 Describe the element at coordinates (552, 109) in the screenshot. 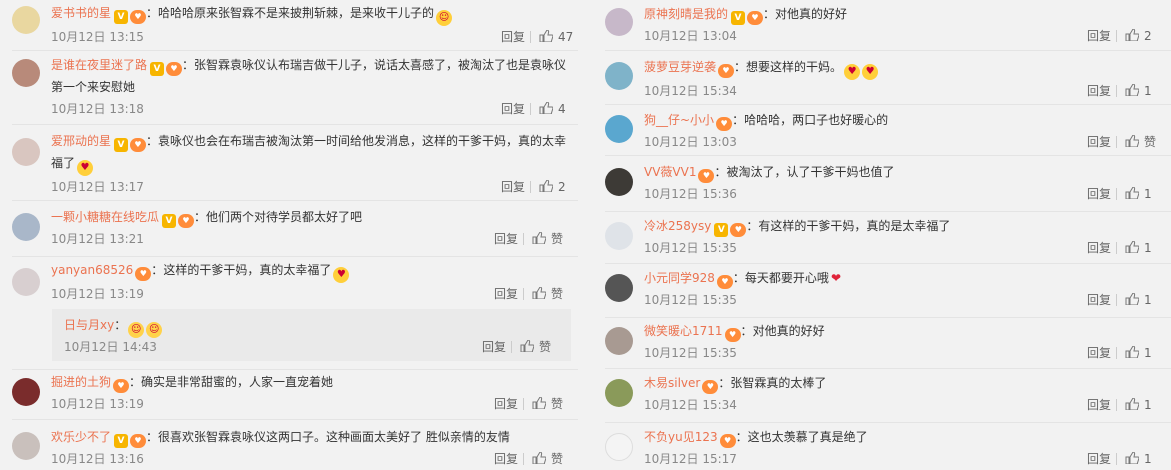

I see `like-button: 4` at that location.